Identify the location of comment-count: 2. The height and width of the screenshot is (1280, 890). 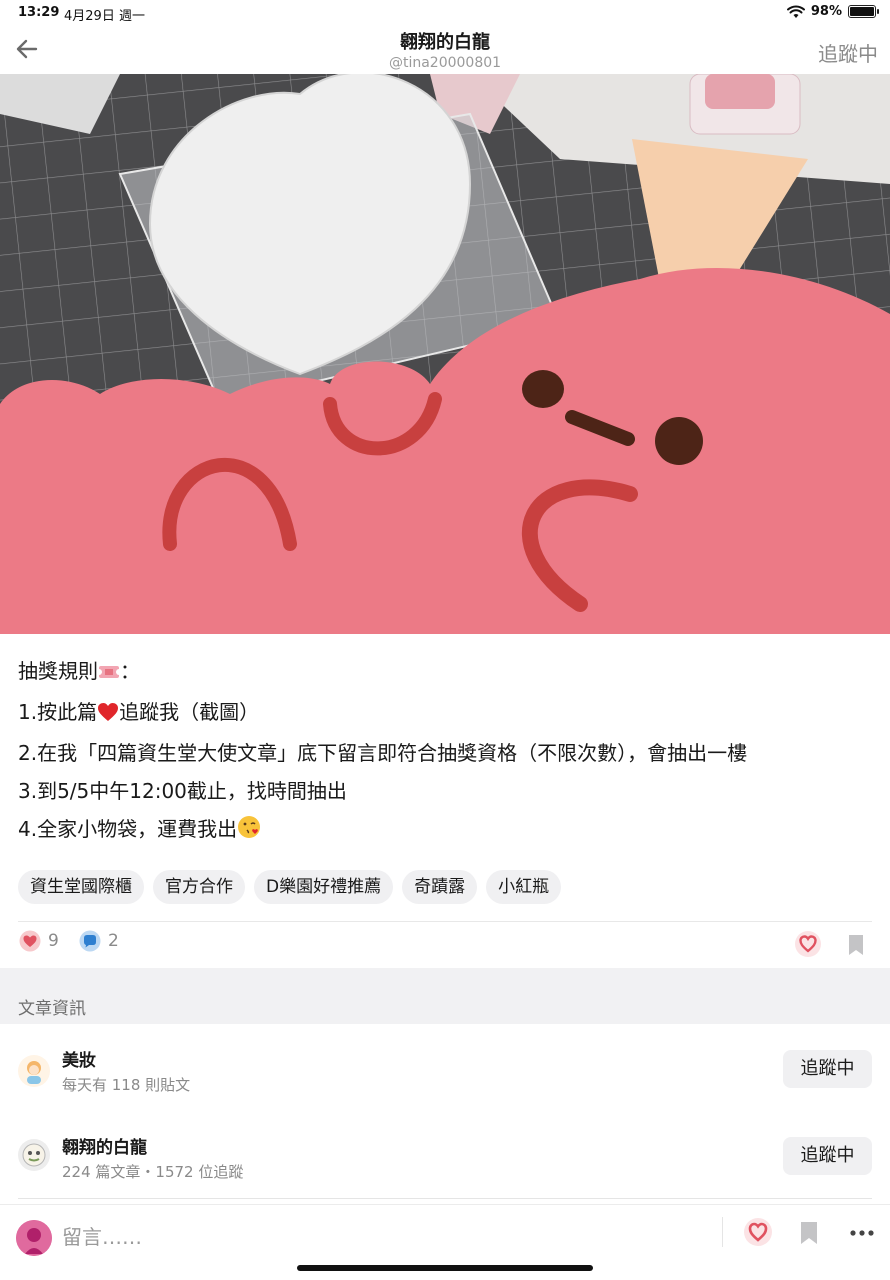
(98, 941).